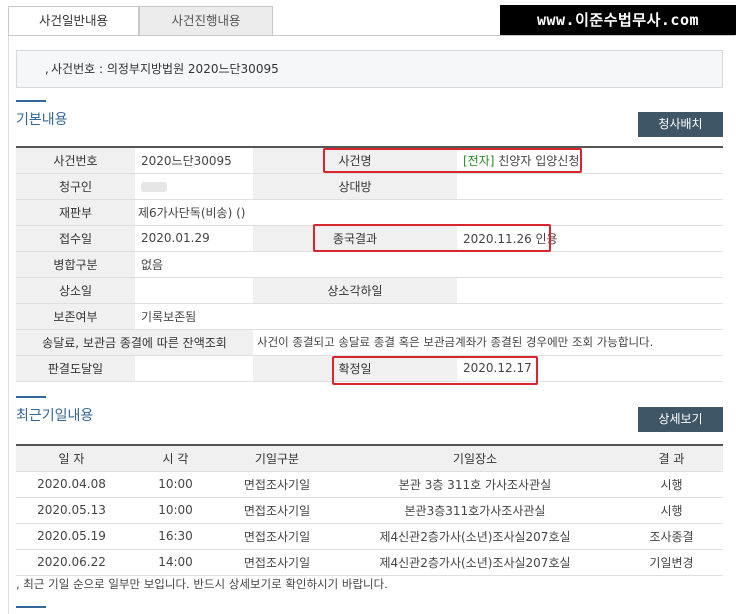 The width and height of the screenshot is (738, 614). What do you see at coordinates (537, 160) in the screenshot?
I see `case-name-value: 친양자 입양신청` at bounding box center [537, 160].